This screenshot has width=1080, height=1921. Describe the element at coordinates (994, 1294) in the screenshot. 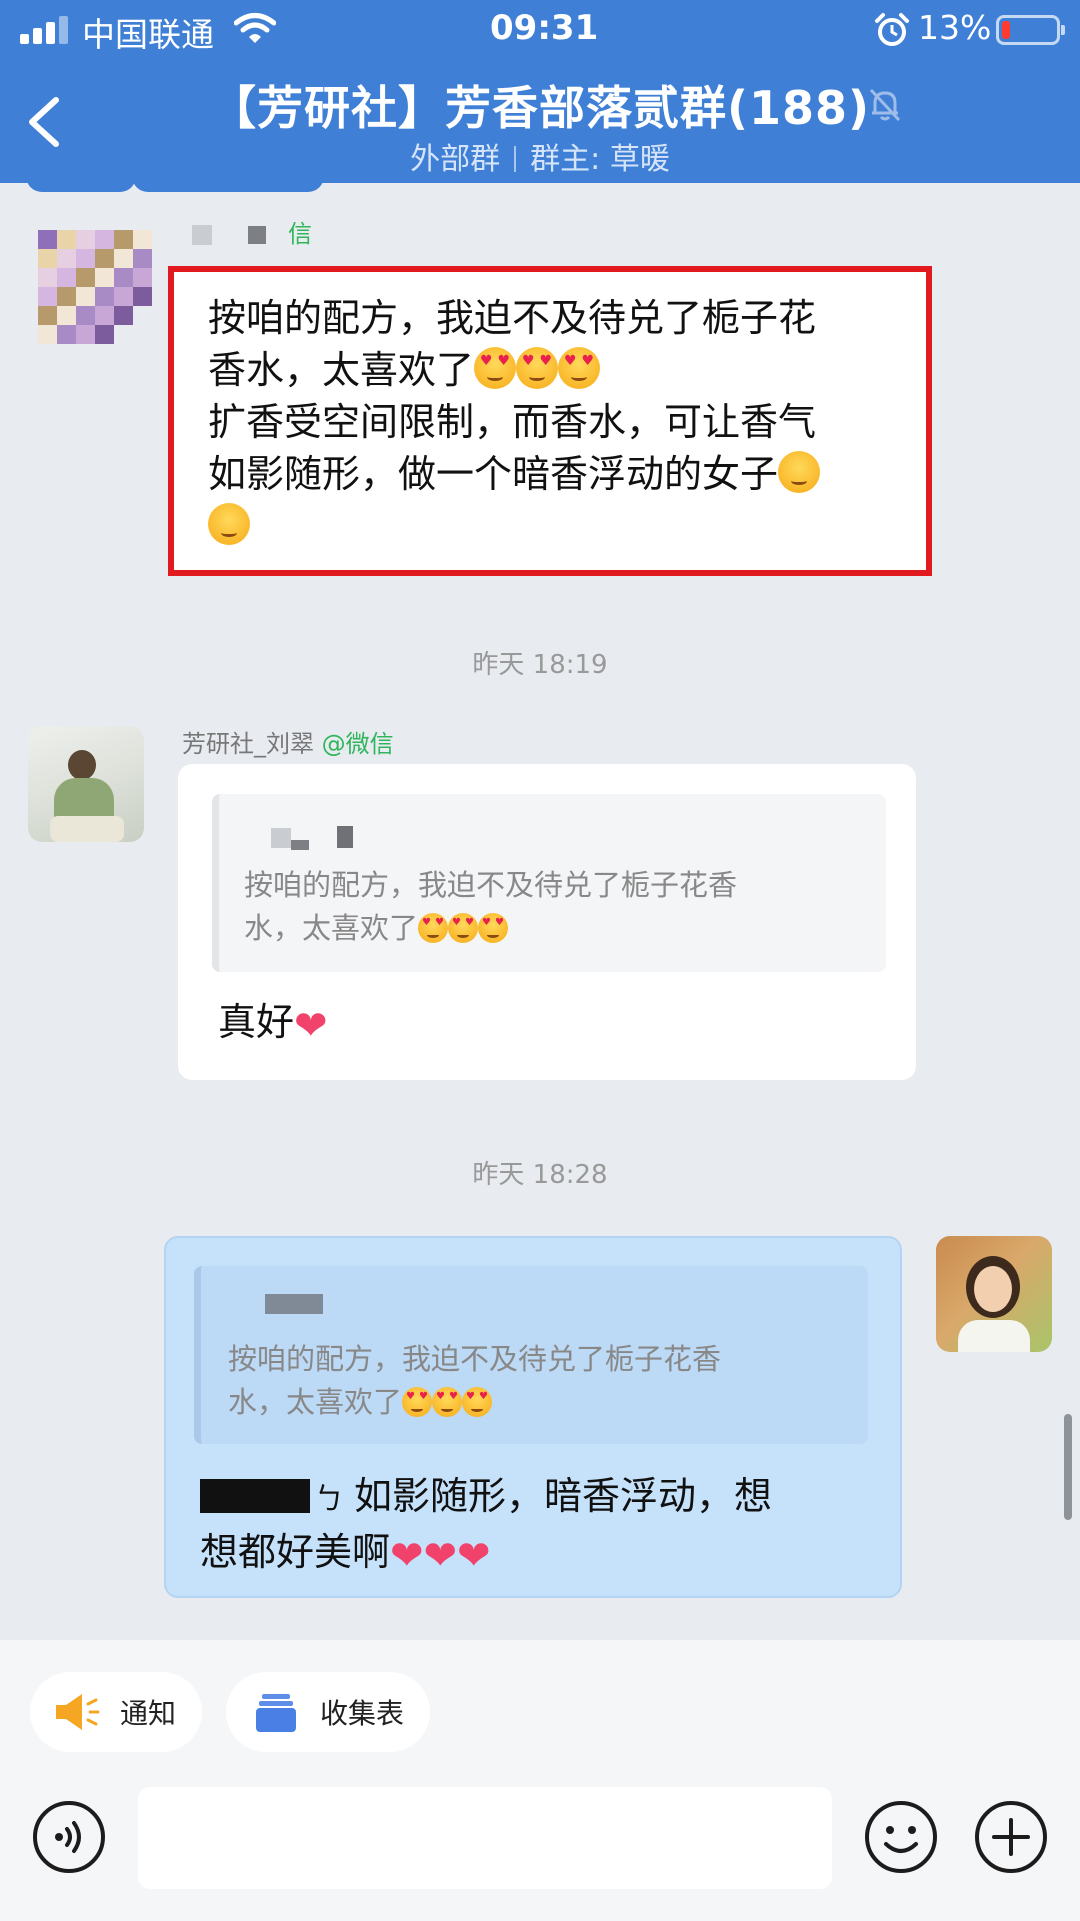

I see `avatar-self` at that location.